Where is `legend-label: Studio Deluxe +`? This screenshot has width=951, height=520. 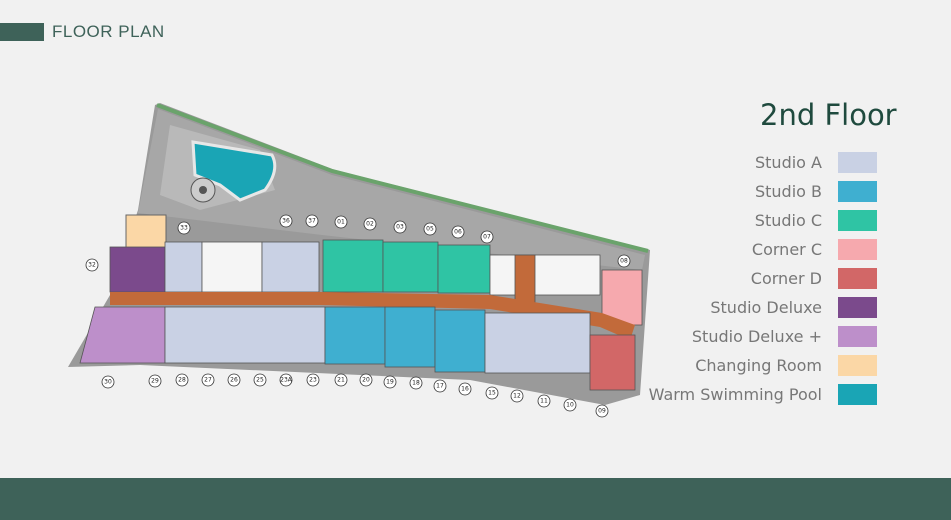
legend-label: Studio Deluxe + is located at coordinates (756, 336).